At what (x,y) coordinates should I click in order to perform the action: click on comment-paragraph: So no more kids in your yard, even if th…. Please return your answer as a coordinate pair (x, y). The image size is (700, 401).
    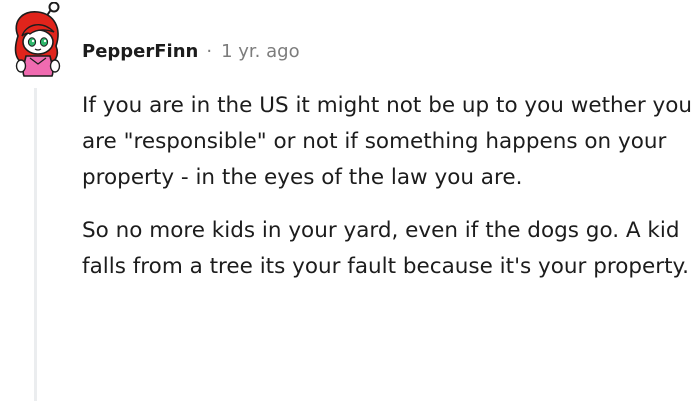
    Looking at the image, I should click on (386, 248).